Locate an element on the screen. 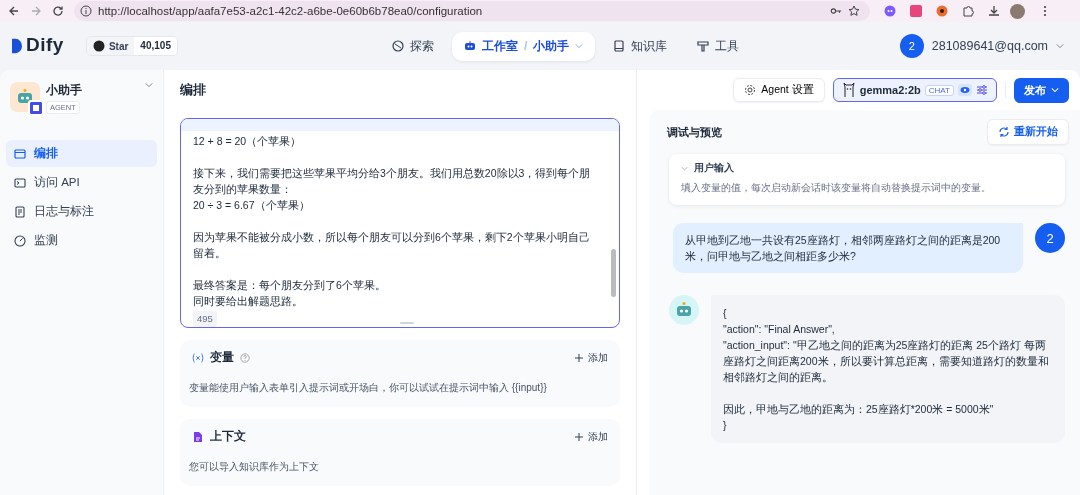 This screenshot has width=1080, height=495. prompt-paragraph: 12 + 8 = 20（个苹果） is located at coordinates (248, 141).